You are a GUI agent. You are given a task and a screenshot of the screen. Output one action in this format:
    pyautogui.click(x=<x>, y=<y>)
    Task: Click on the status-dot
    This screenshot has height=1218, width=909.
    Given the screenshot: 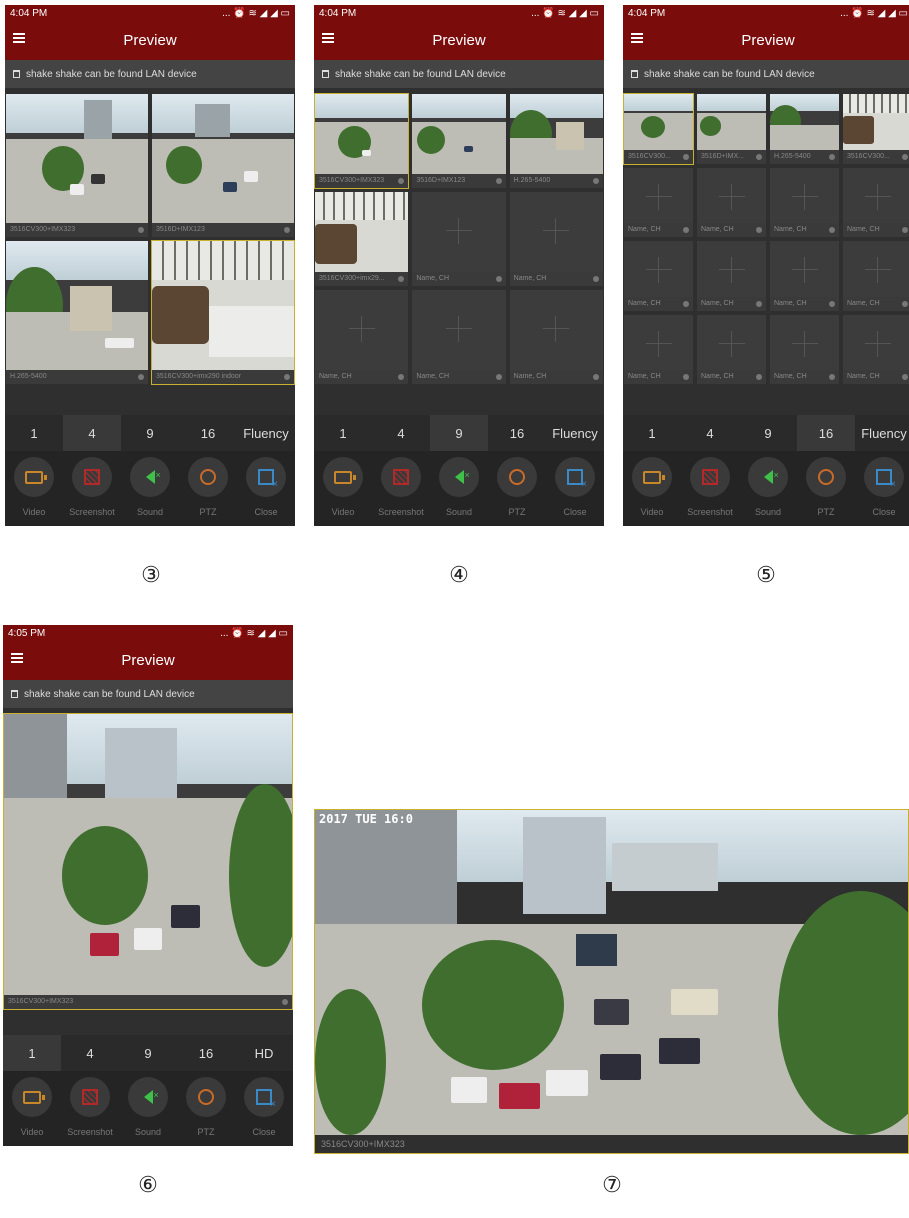 What is the action you would take?
    pyautogui.click(x=287, y=230)
    